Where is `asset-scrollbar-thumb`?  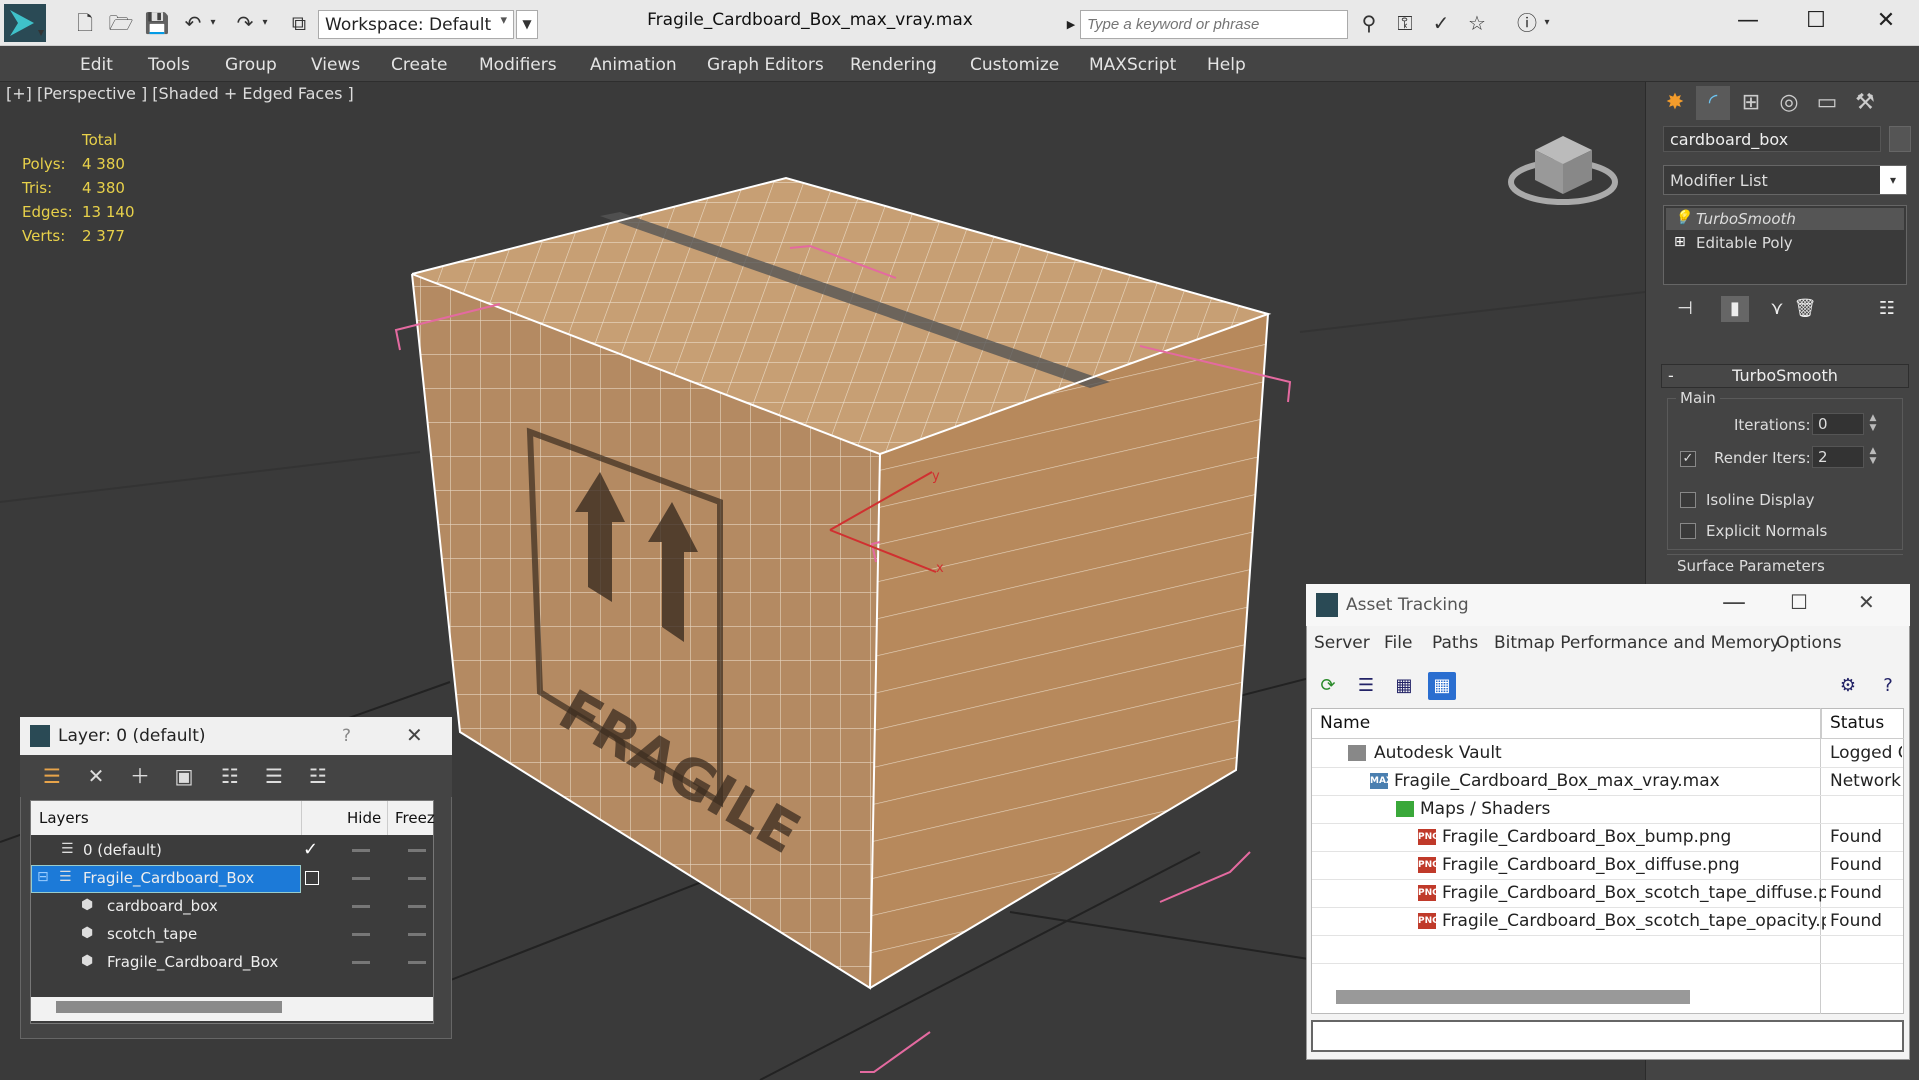 asset-scrollbar-thumb is located at coordinates (1513, 997).